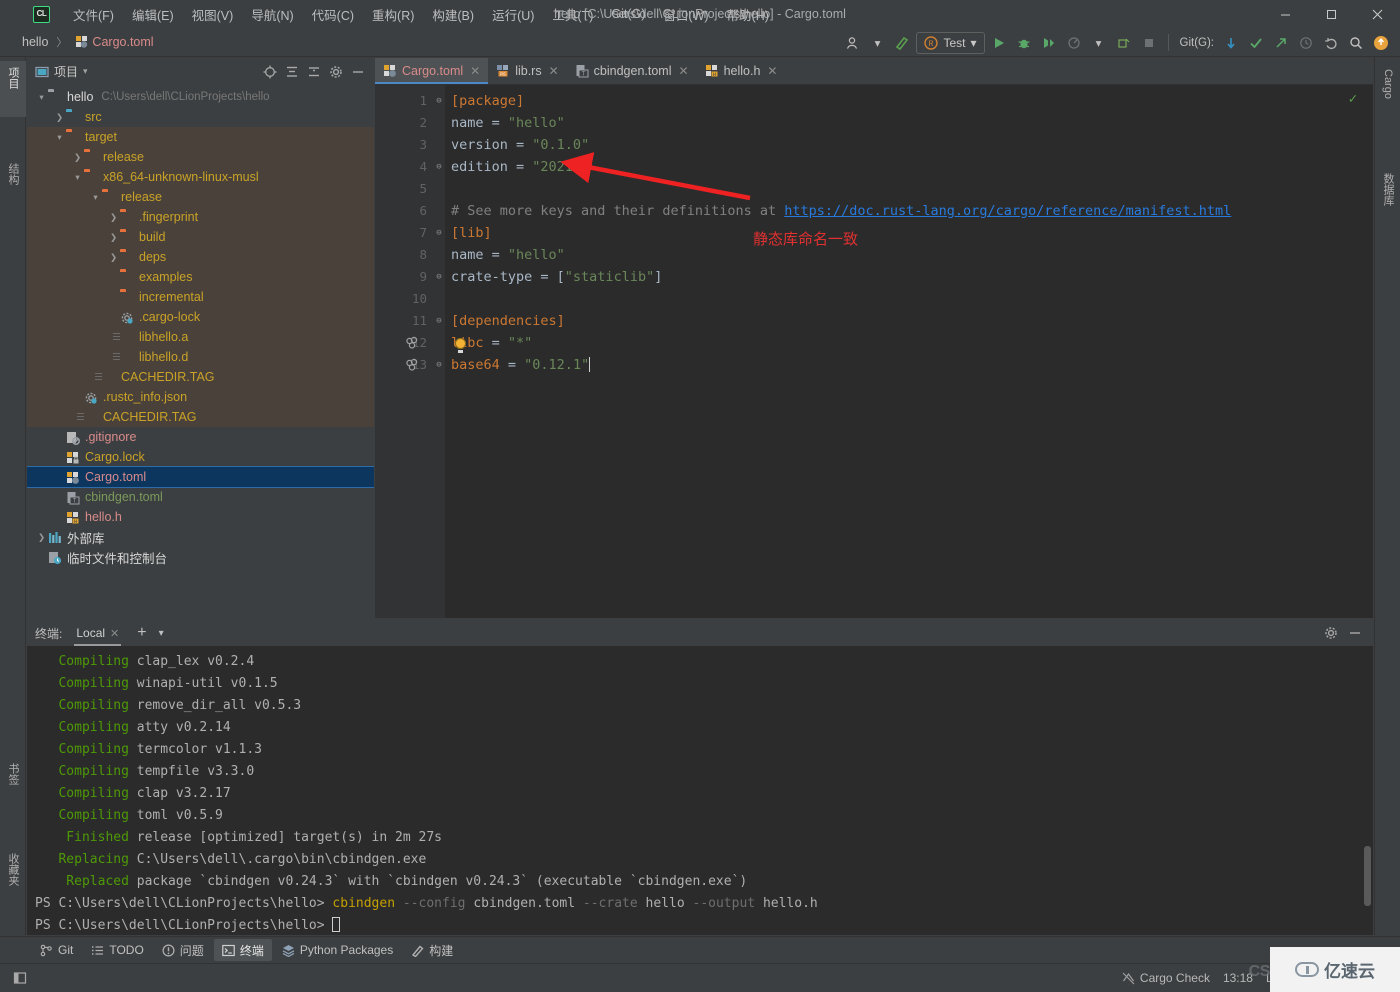 The image size is (1400, 992). What do you see at coordinates (200, 437) in the screenshot?
I see `tree-node-.gitignore: .gitignore` at bounding box center [200, 437].